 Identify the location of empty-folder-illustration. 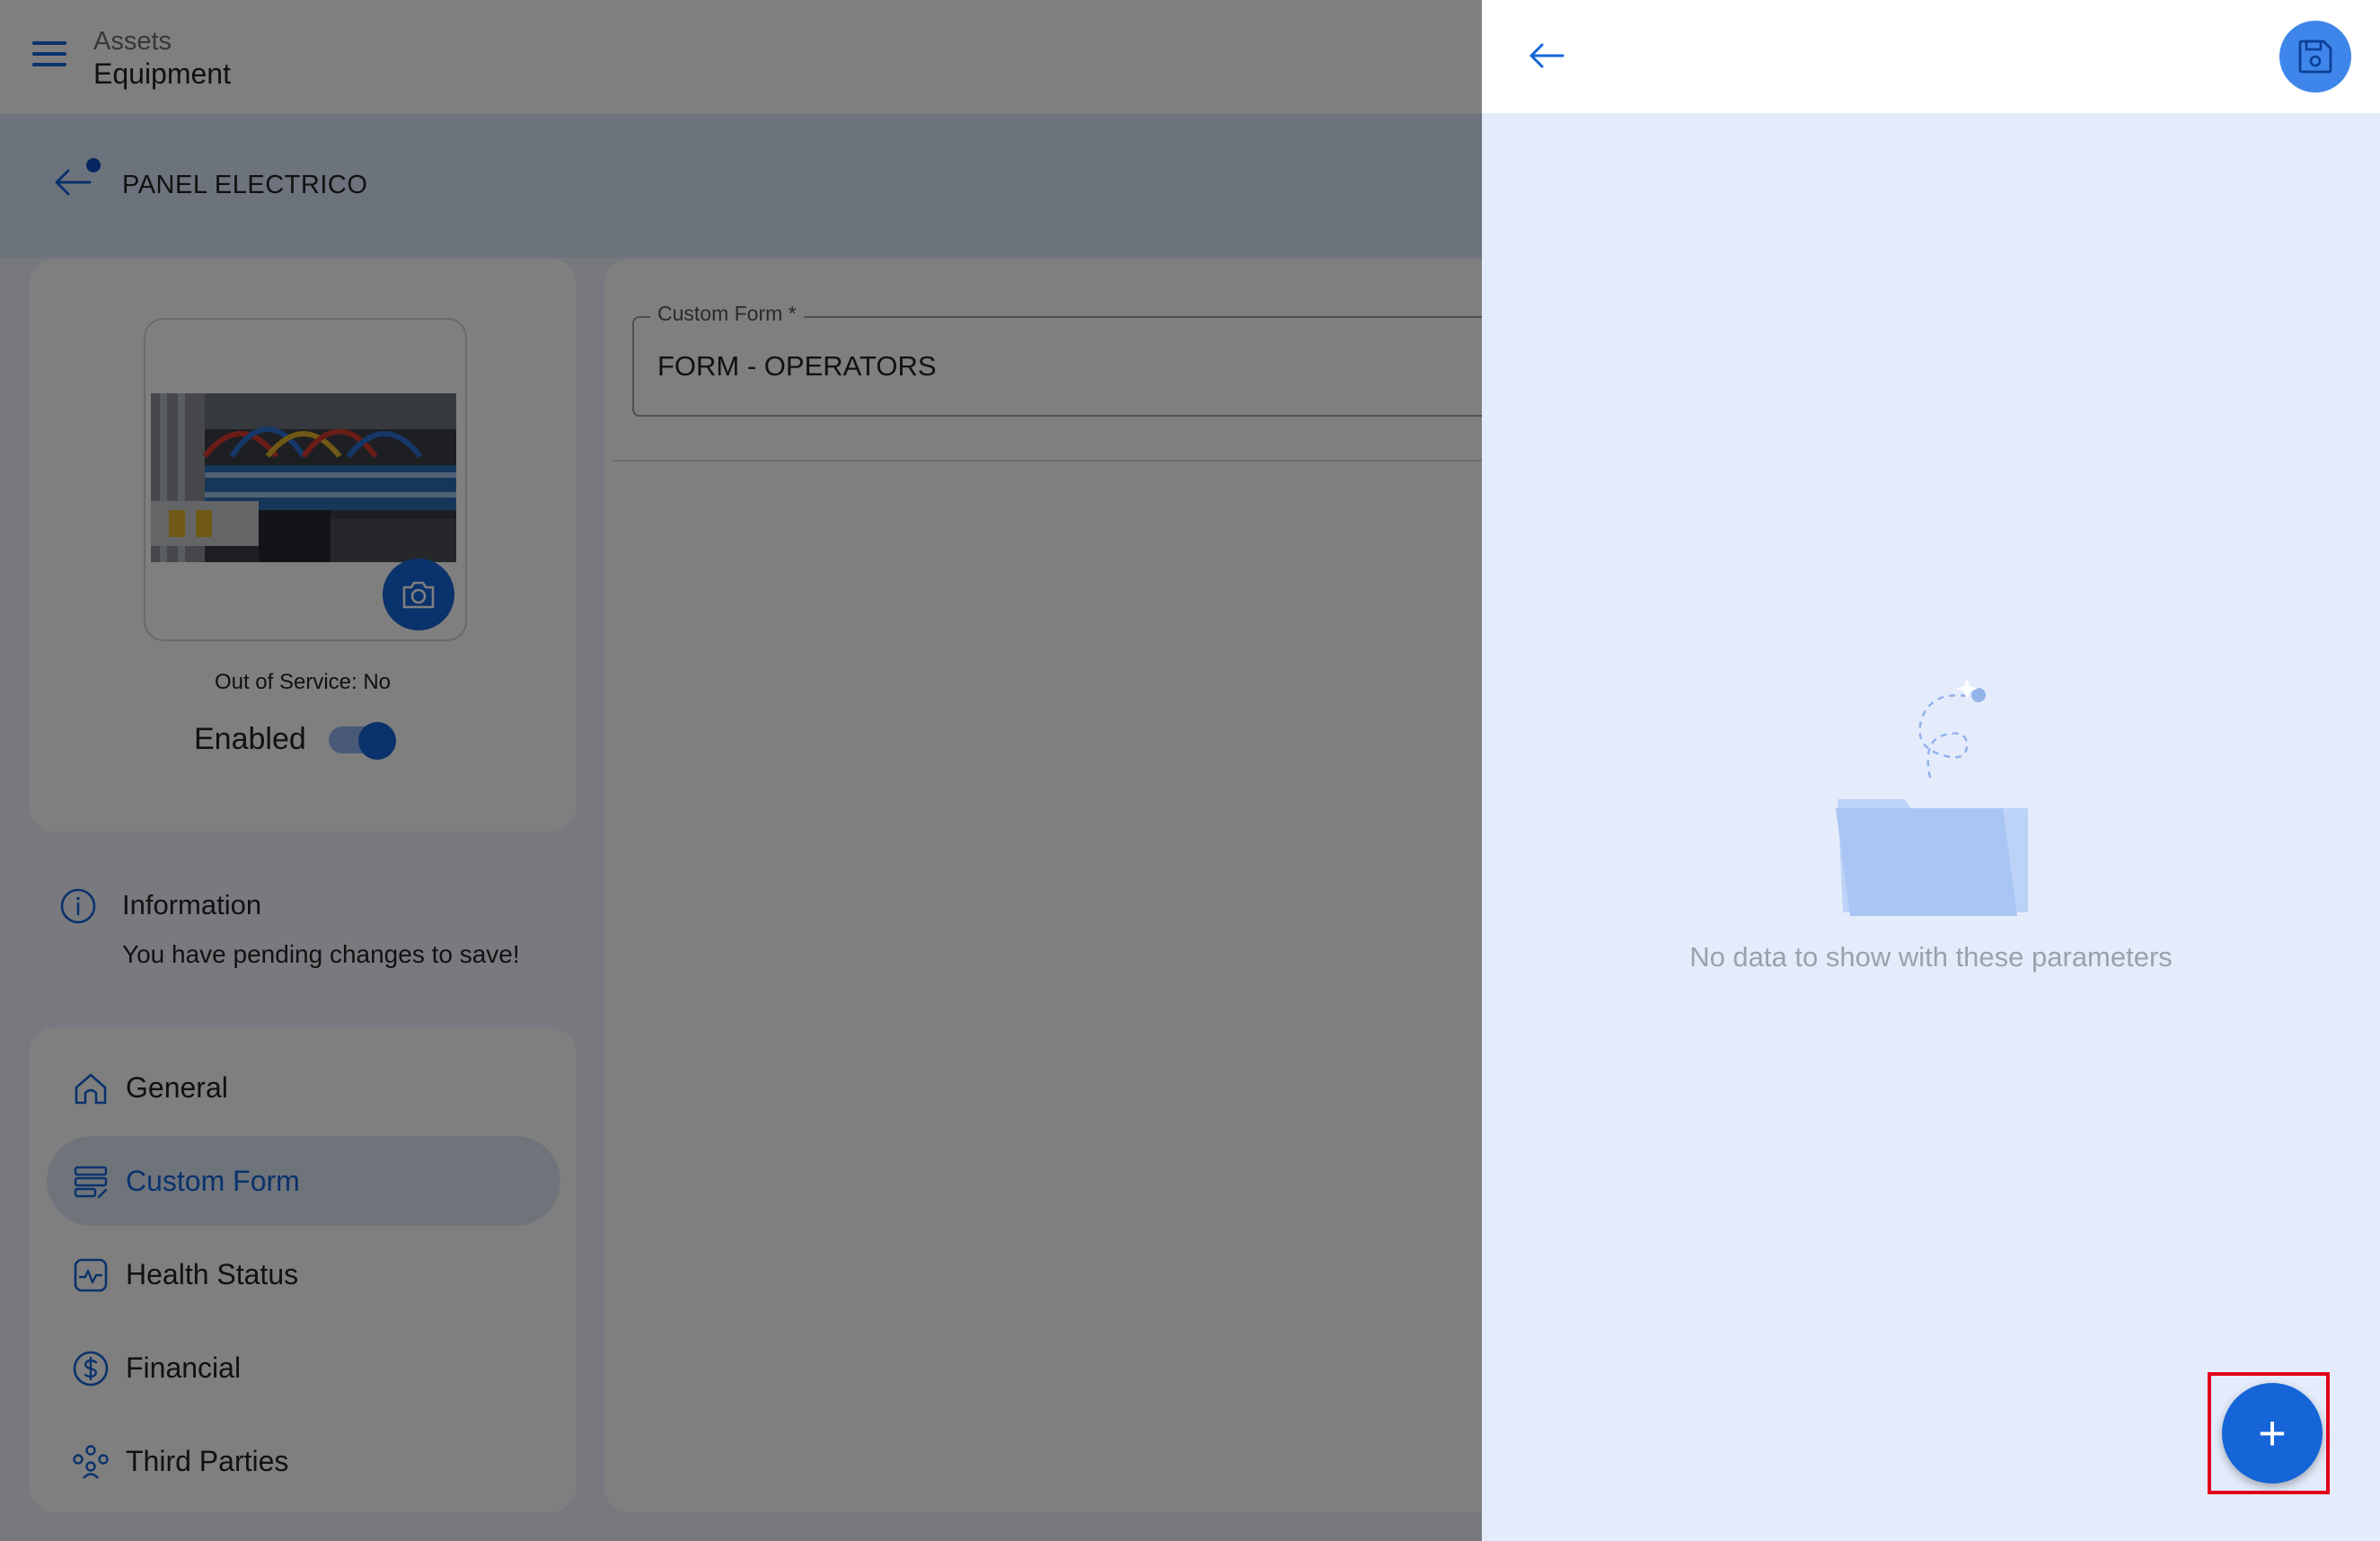
(1932, 797).